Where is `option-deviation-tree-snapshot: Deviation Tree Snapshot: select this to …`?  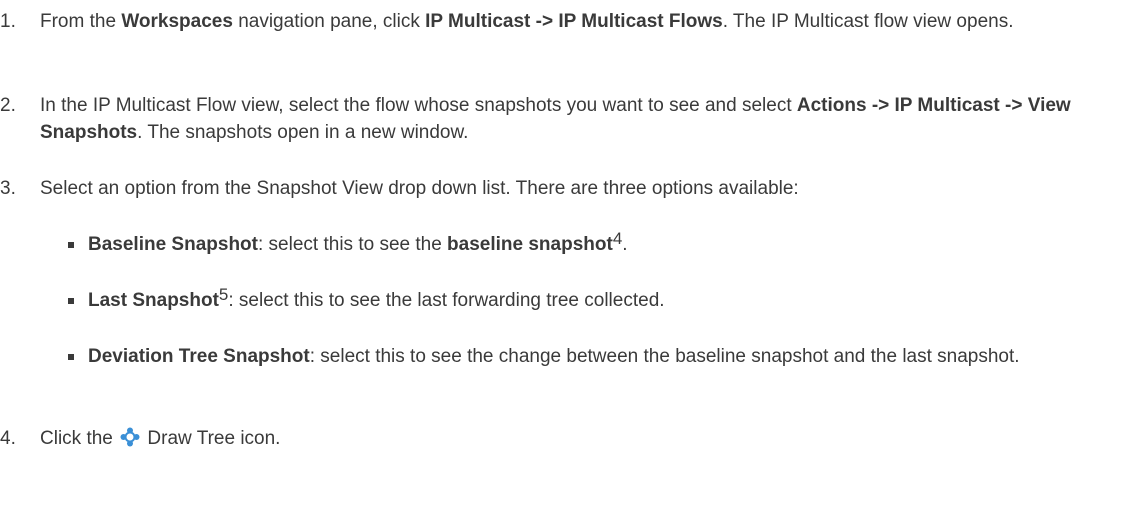
option-deviation-tree-snapshot: Deviation Tree Snapshot: select this to … is located at coordinates (598, 356).